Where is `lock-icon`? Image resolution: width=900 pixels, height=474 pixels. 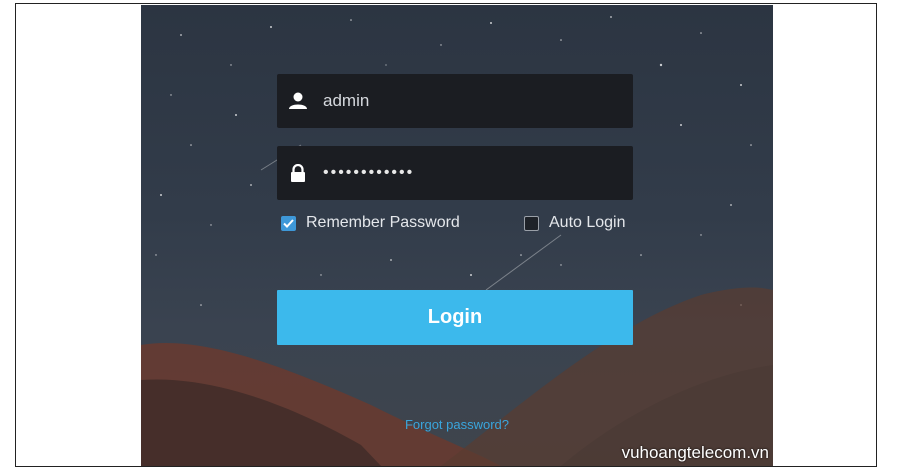
lock-icon is located at coordinates (298, 173).